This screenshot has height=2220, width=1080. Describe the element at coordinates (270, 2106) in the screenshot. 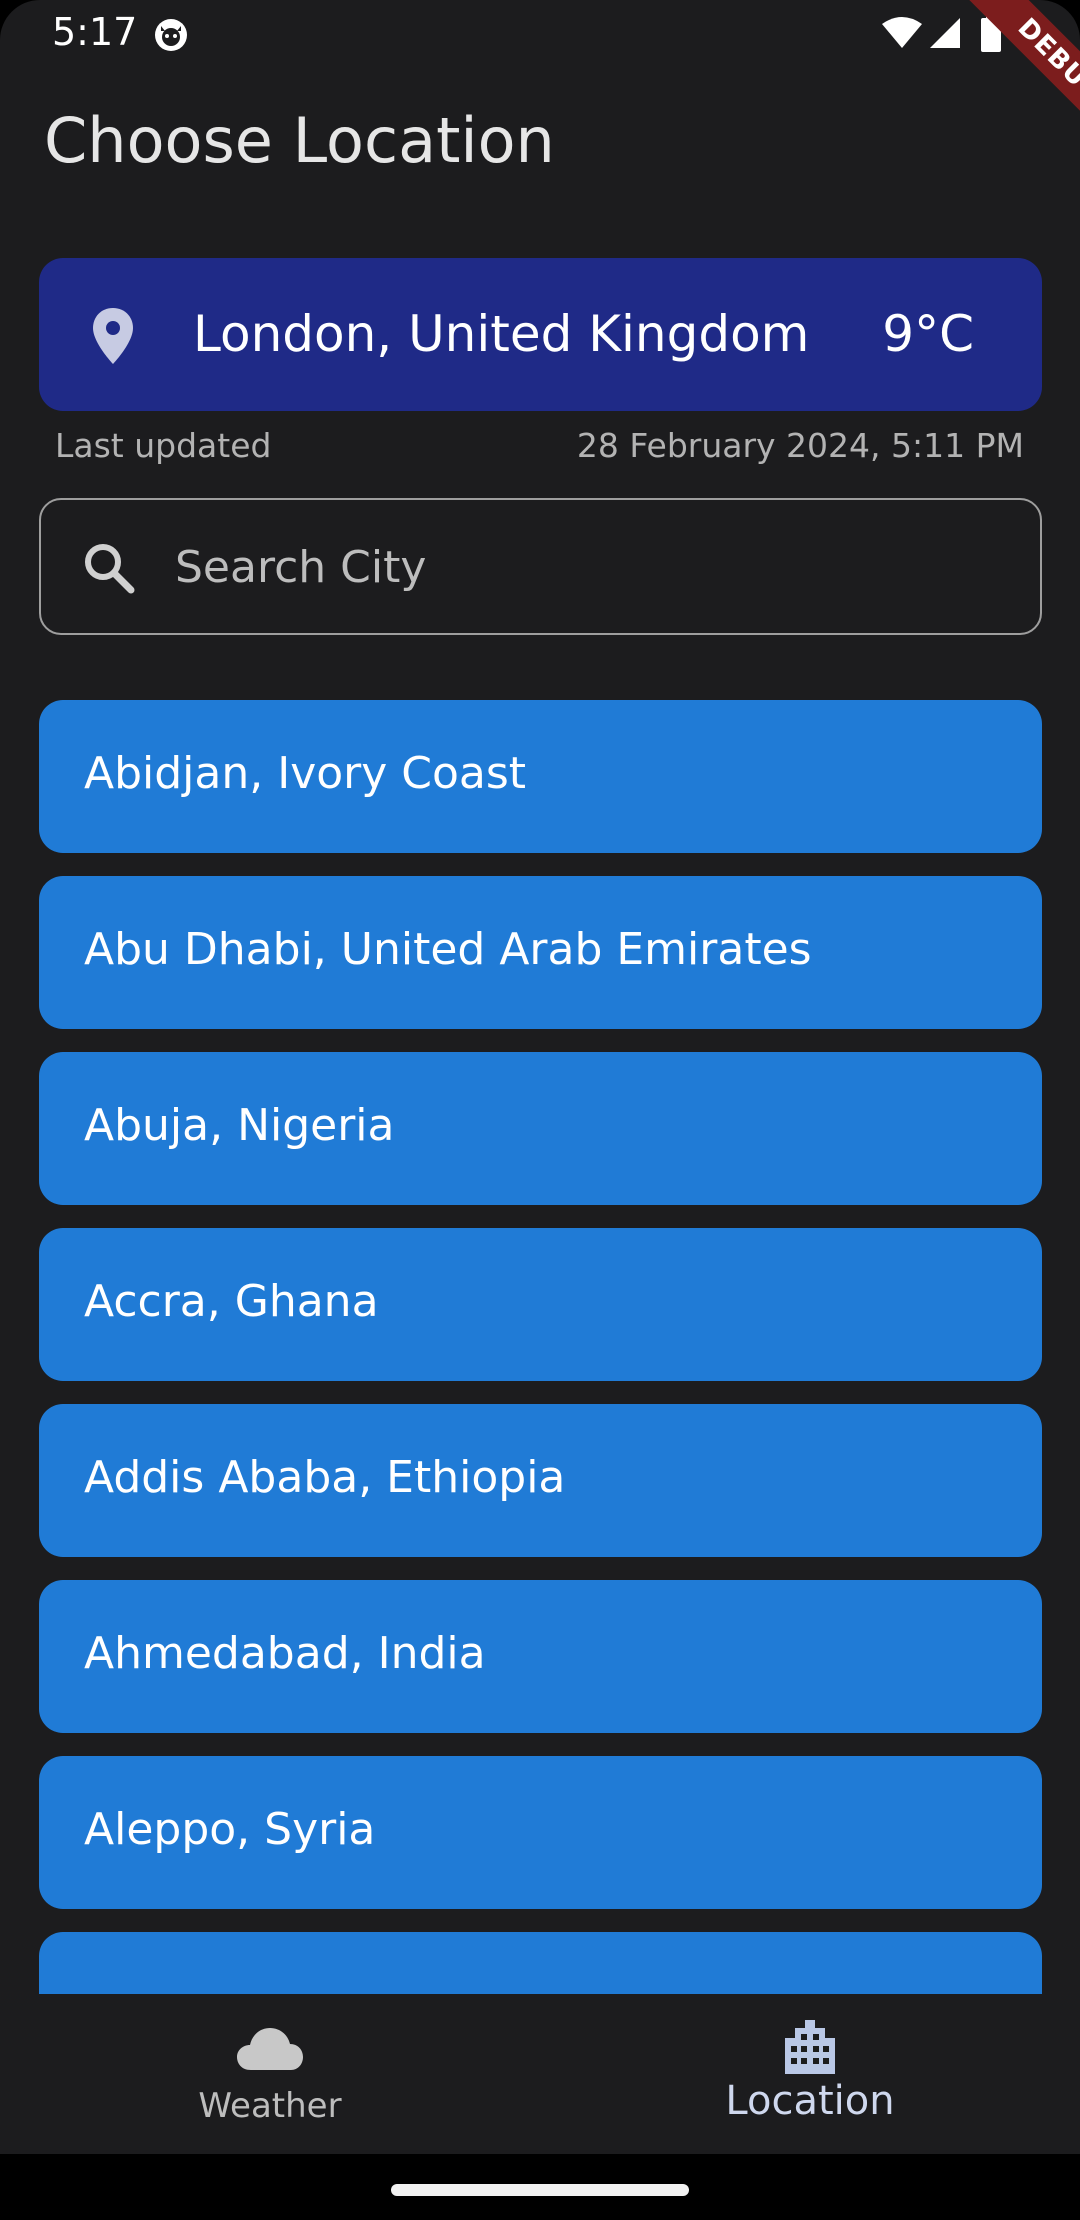

I see `nav-label-weather: Weather` at that location.